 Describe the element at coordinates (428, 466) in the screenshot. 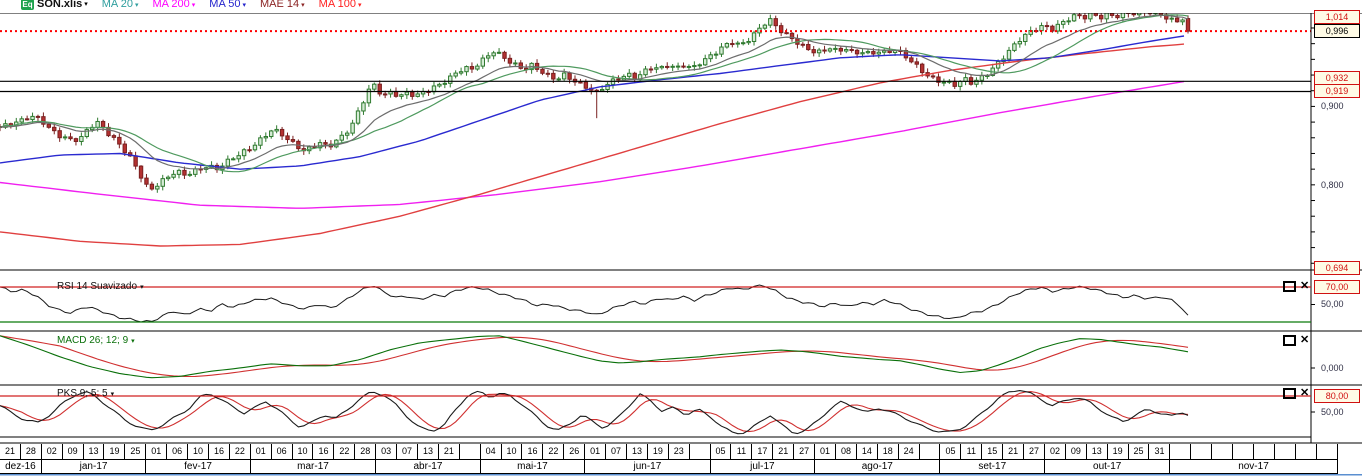

I see `month-cell: abr-17` at that location.